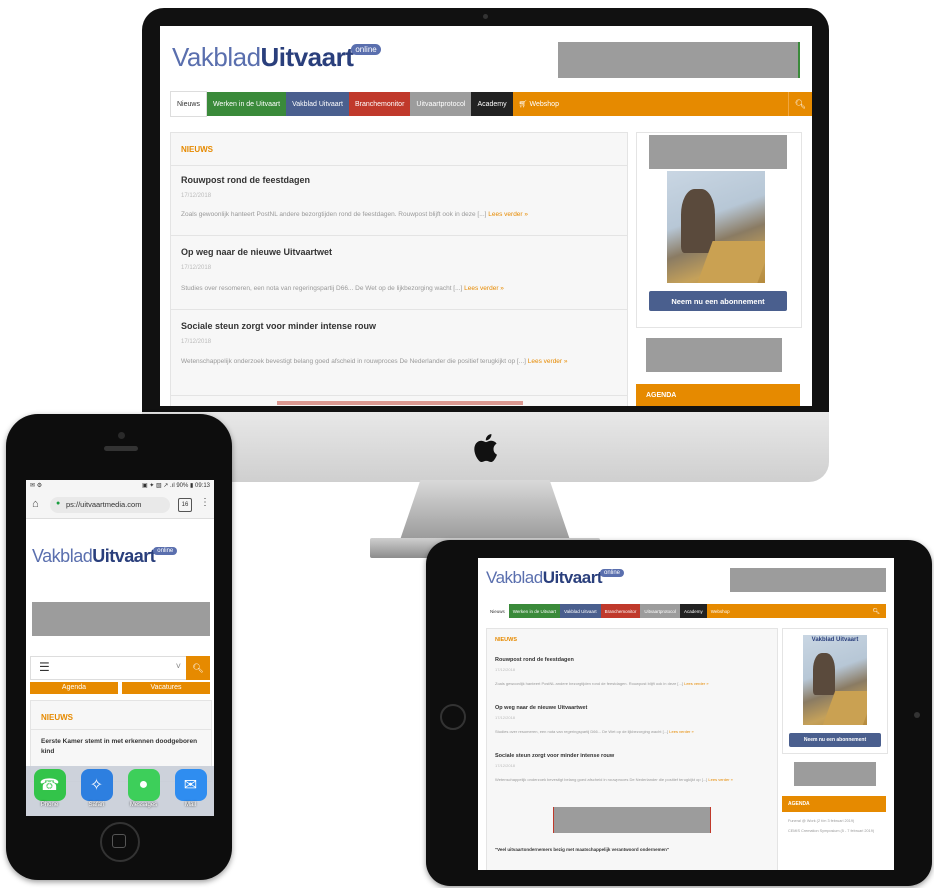 This screenshot has width=934, height=888. I want to click on ios-dock: ☎ Phone ✧ Safari ● Messages ✉ Mail, so click(120, 791).